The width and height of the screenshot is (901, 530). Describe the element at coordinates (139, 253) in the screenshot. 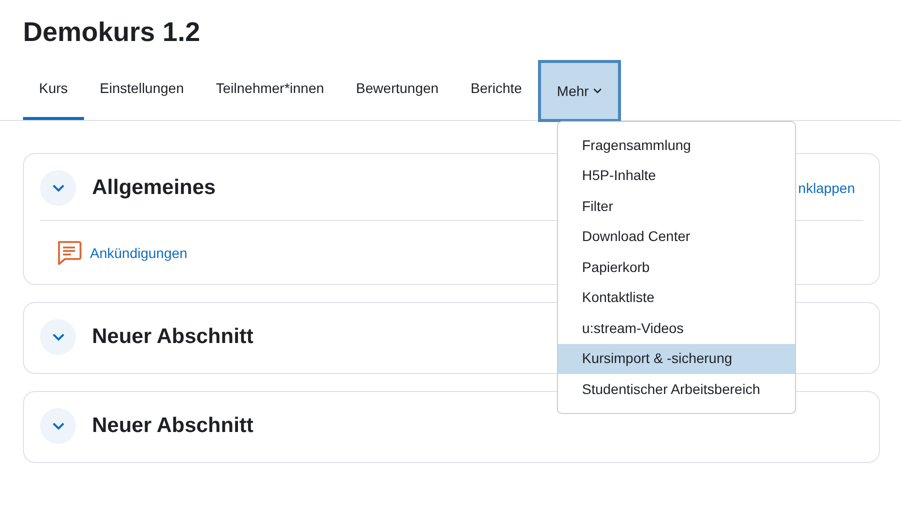

I see `activity-link: Ankündigungen` at that location.